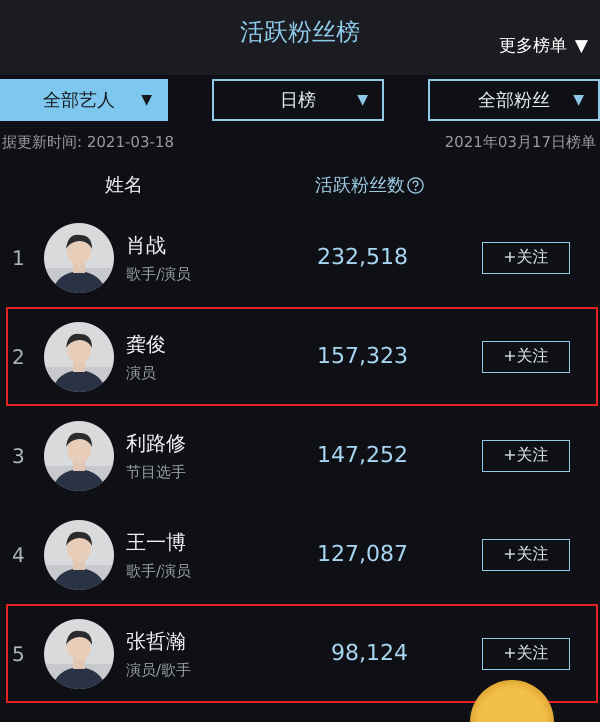  I want to click on rank-number: 2, so click(18, 356).